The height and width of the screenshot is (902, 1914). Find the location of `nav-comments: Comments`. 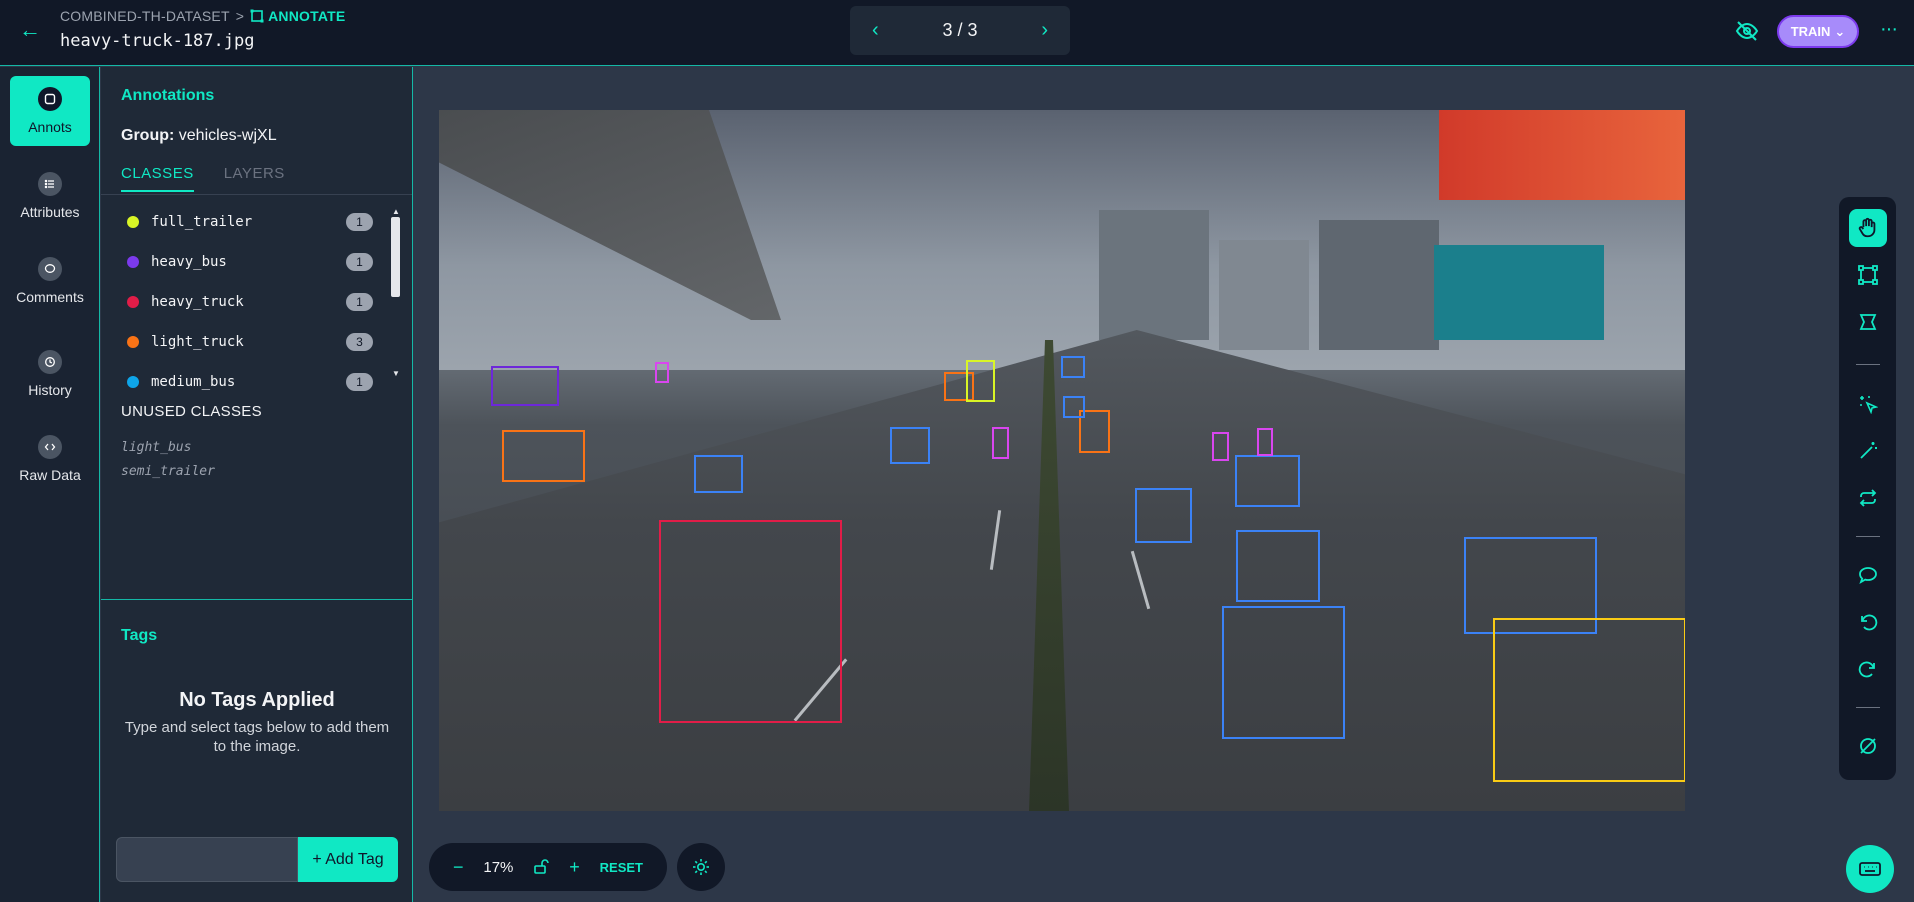

nav-comments: Comments is located at coordinates (50, 281).